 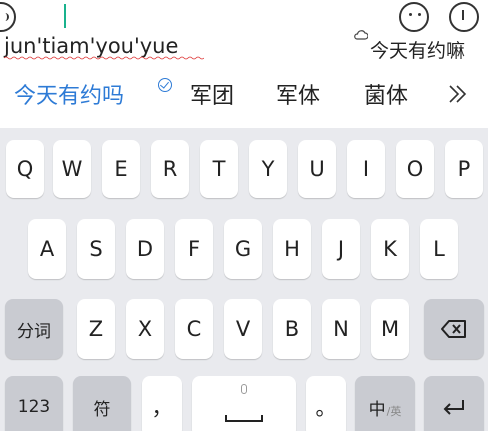 What do you see at coordinates (165, 85) in the screenshot?
I see `check-circle-icon` at bounding box center [165, 85].